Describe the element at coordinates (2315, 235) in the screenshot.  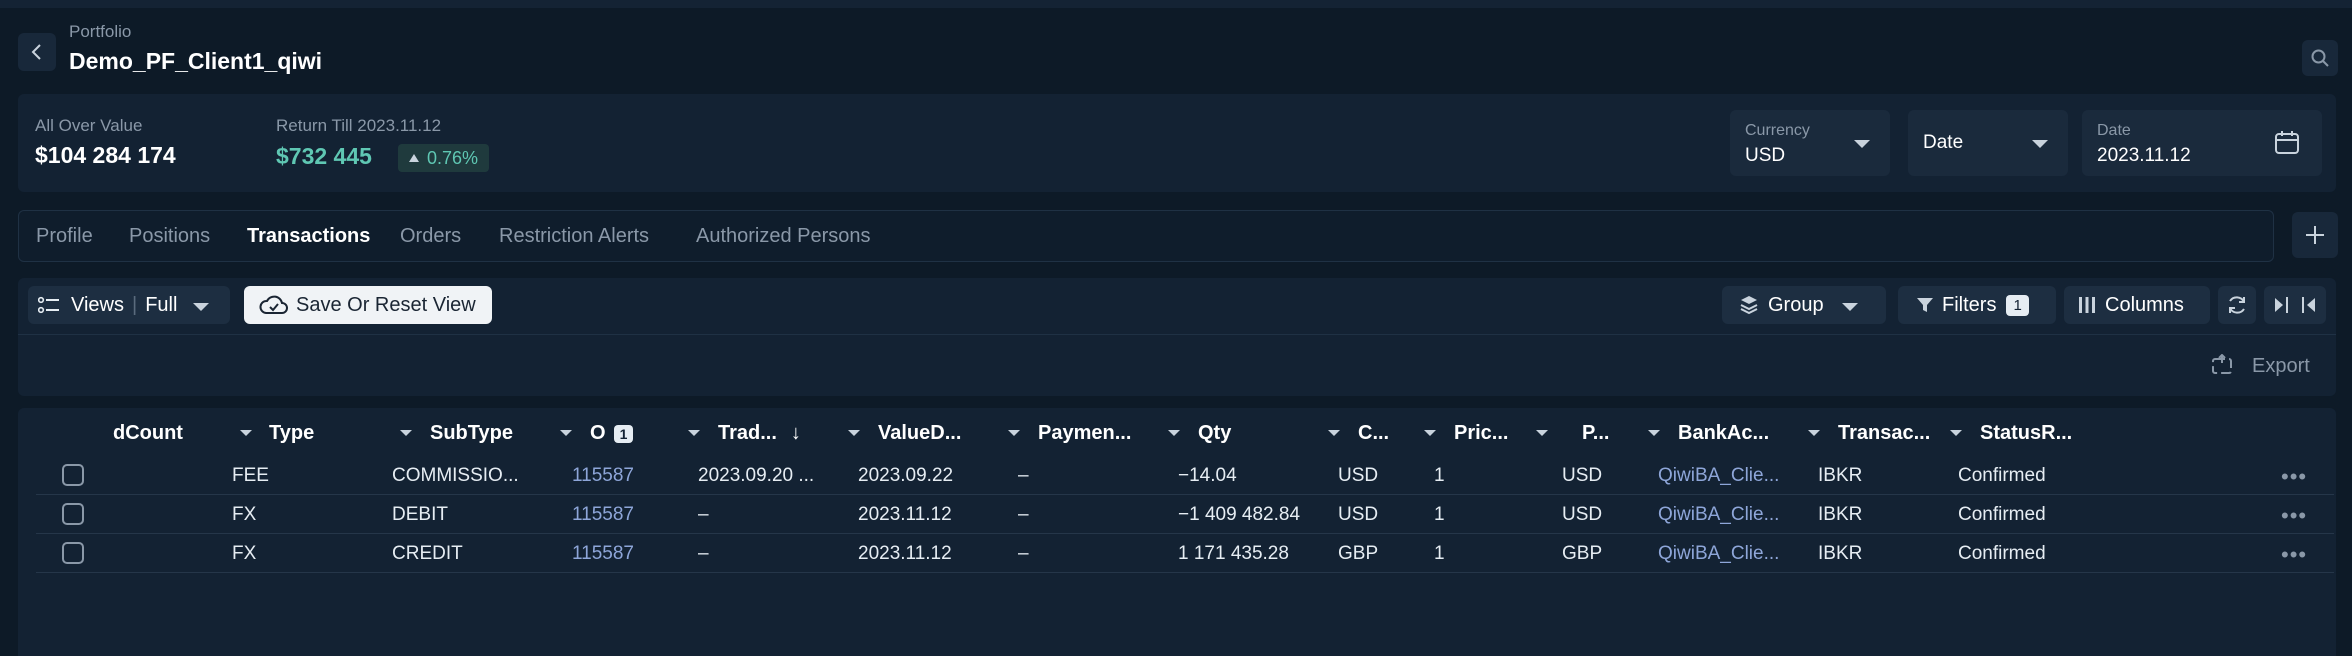
I see `add-tab-button` at that location.